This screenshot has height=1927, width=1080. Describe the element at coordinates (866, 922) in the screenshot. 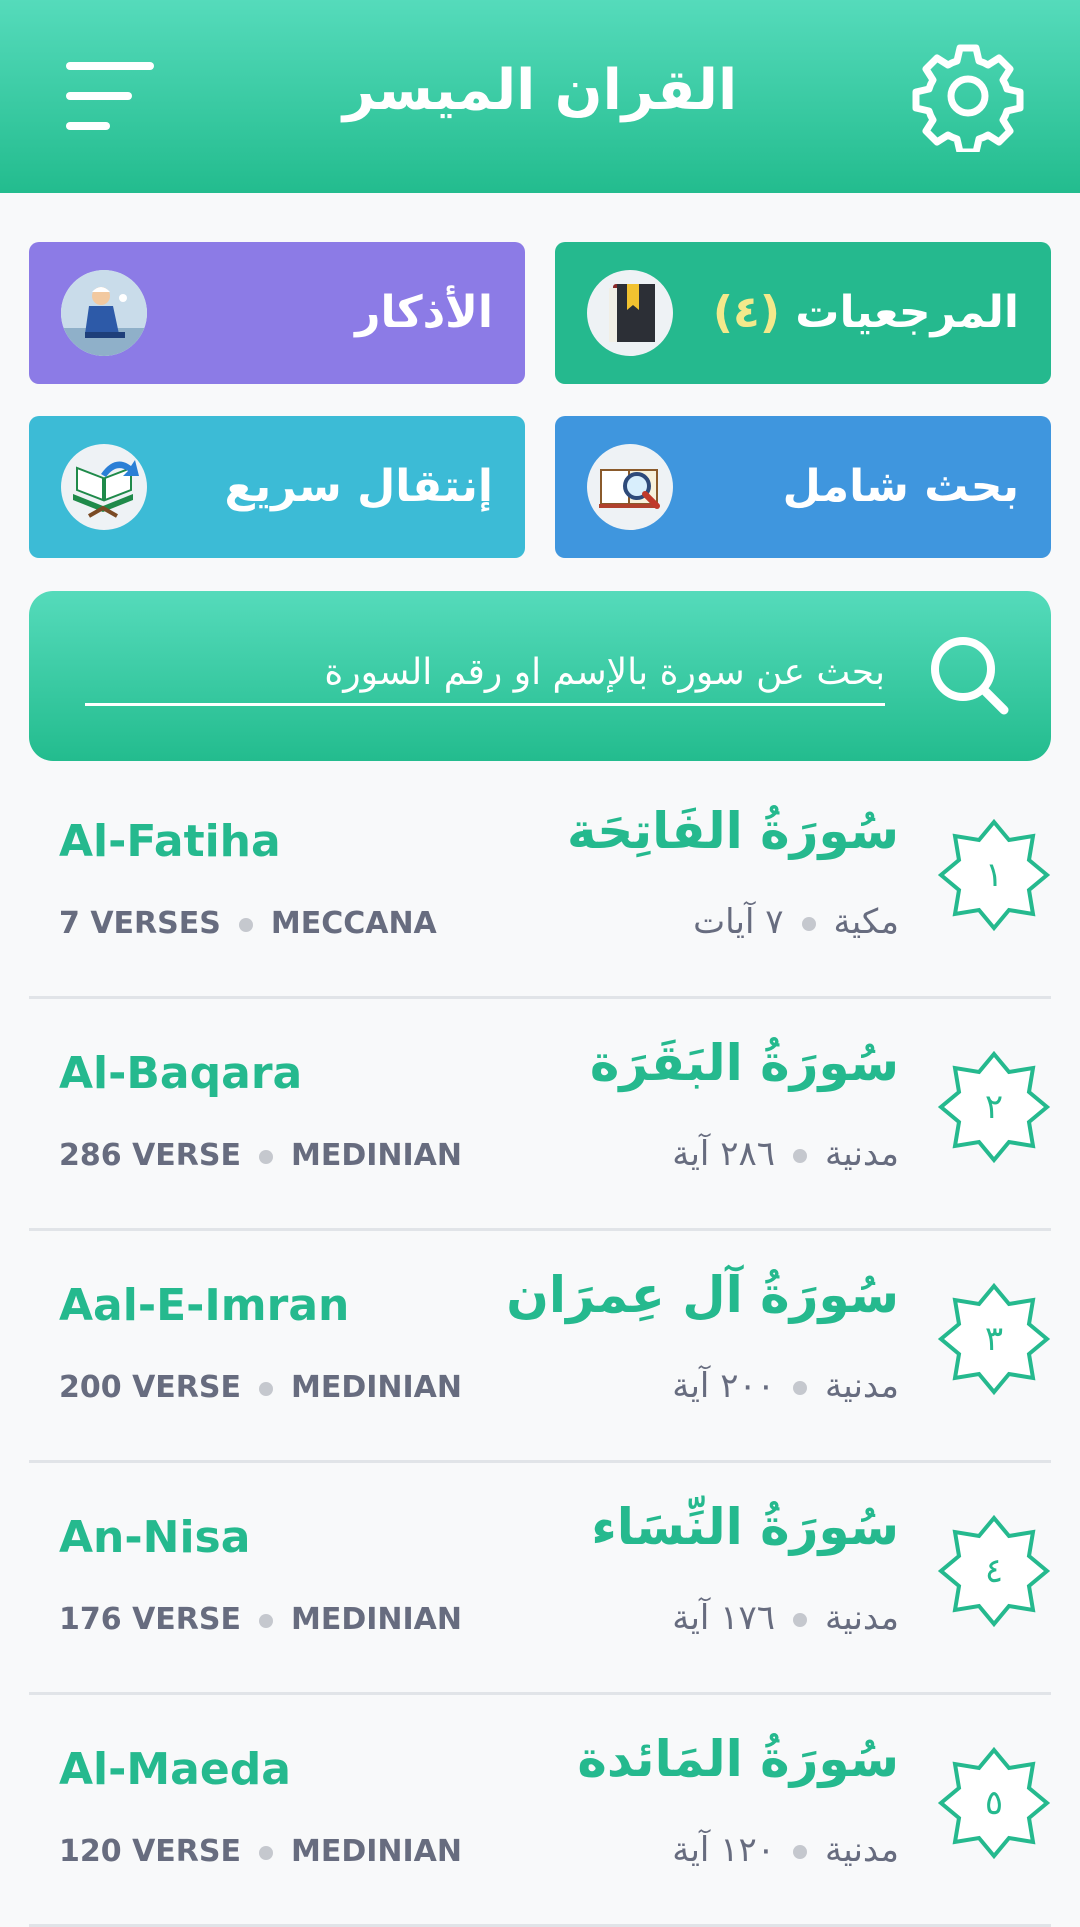

I see `surah-type-ar: مكية` at that location.